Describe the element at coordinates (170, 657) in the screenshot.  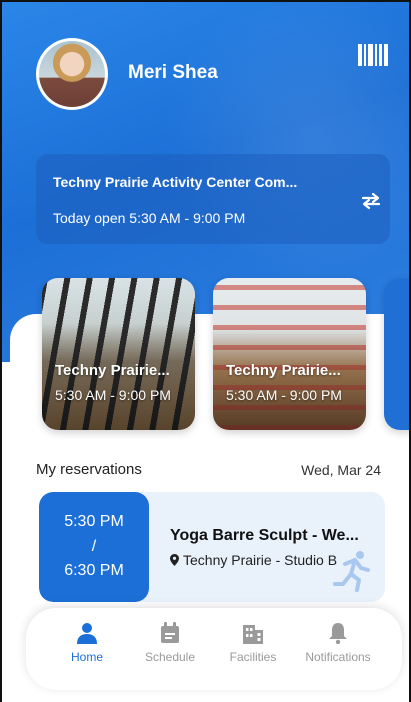
I see `nav-label: Schedule` at that location.